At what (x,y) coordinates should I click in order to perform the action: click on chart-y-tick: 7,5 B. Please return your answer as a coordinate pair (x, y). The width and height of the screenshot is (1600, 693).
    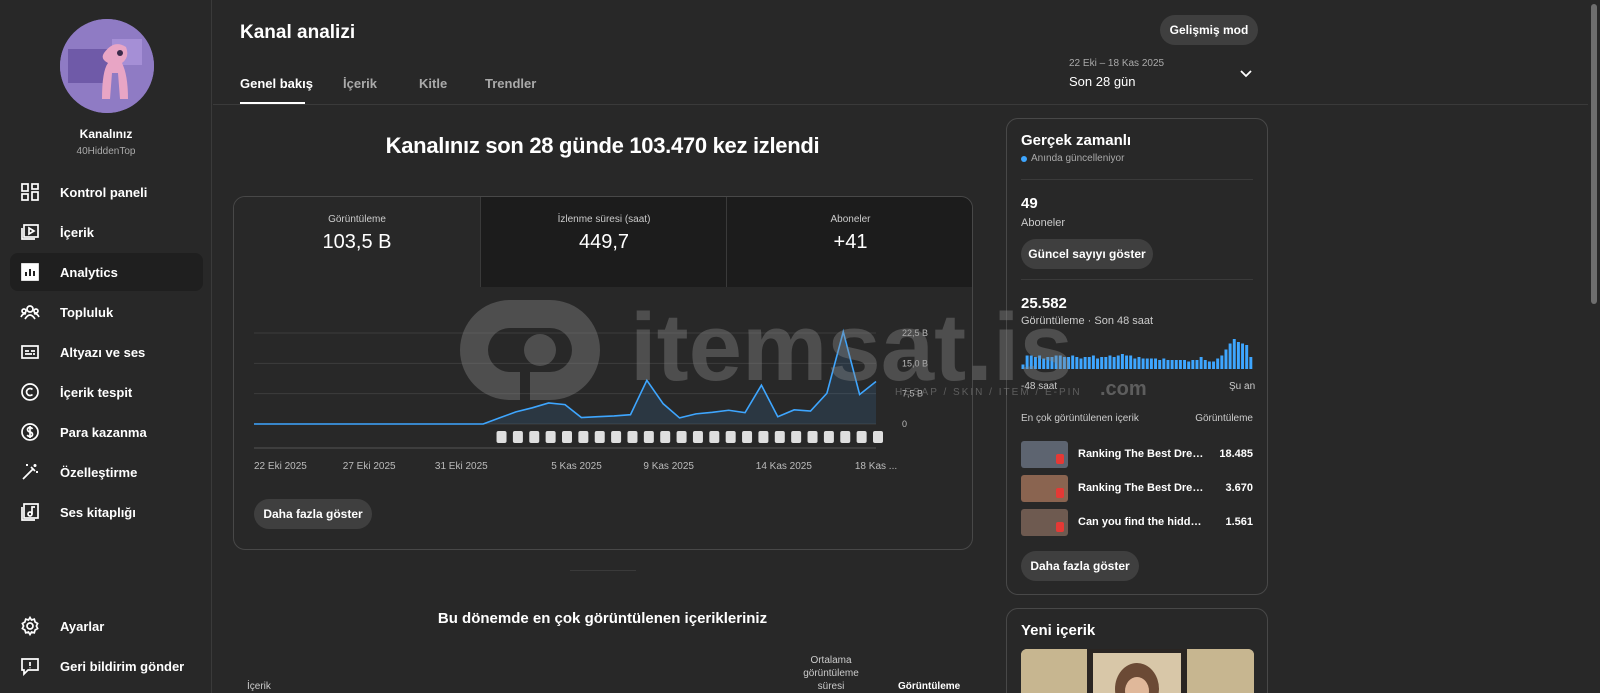
    Looking at the image, I should click on (912, 394).